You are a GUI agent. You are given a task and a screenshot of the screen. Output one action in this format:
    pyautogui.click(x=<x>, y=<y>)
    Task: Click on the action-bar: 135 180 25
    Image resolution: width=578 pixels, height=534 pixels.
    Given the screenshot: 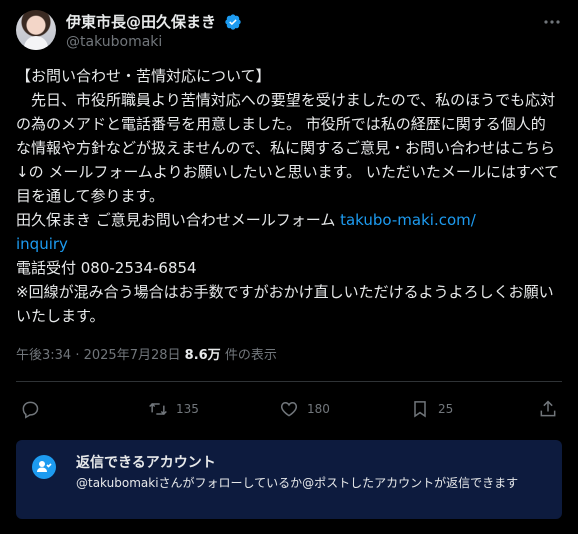 What is the action you would take?
    pyautogui.click(x=289, y=409)
    